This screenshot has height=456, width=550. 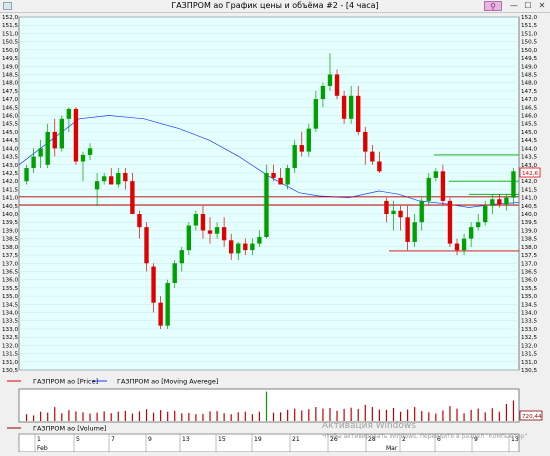 I want to click on watermark-line1: Активация Windows, so click(x=369, y=426).